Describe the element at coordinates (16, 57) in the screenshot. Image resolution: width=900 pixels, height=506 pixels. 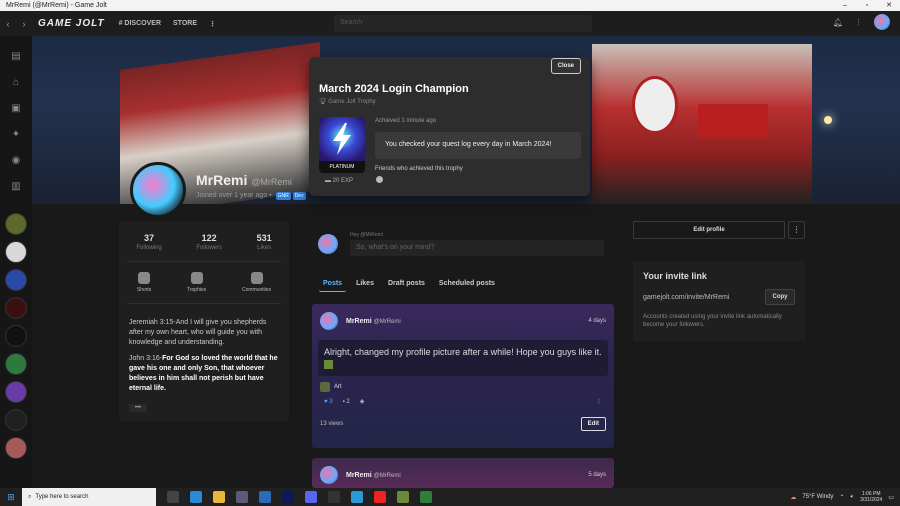
I see `library-icon: ▤` at that location.